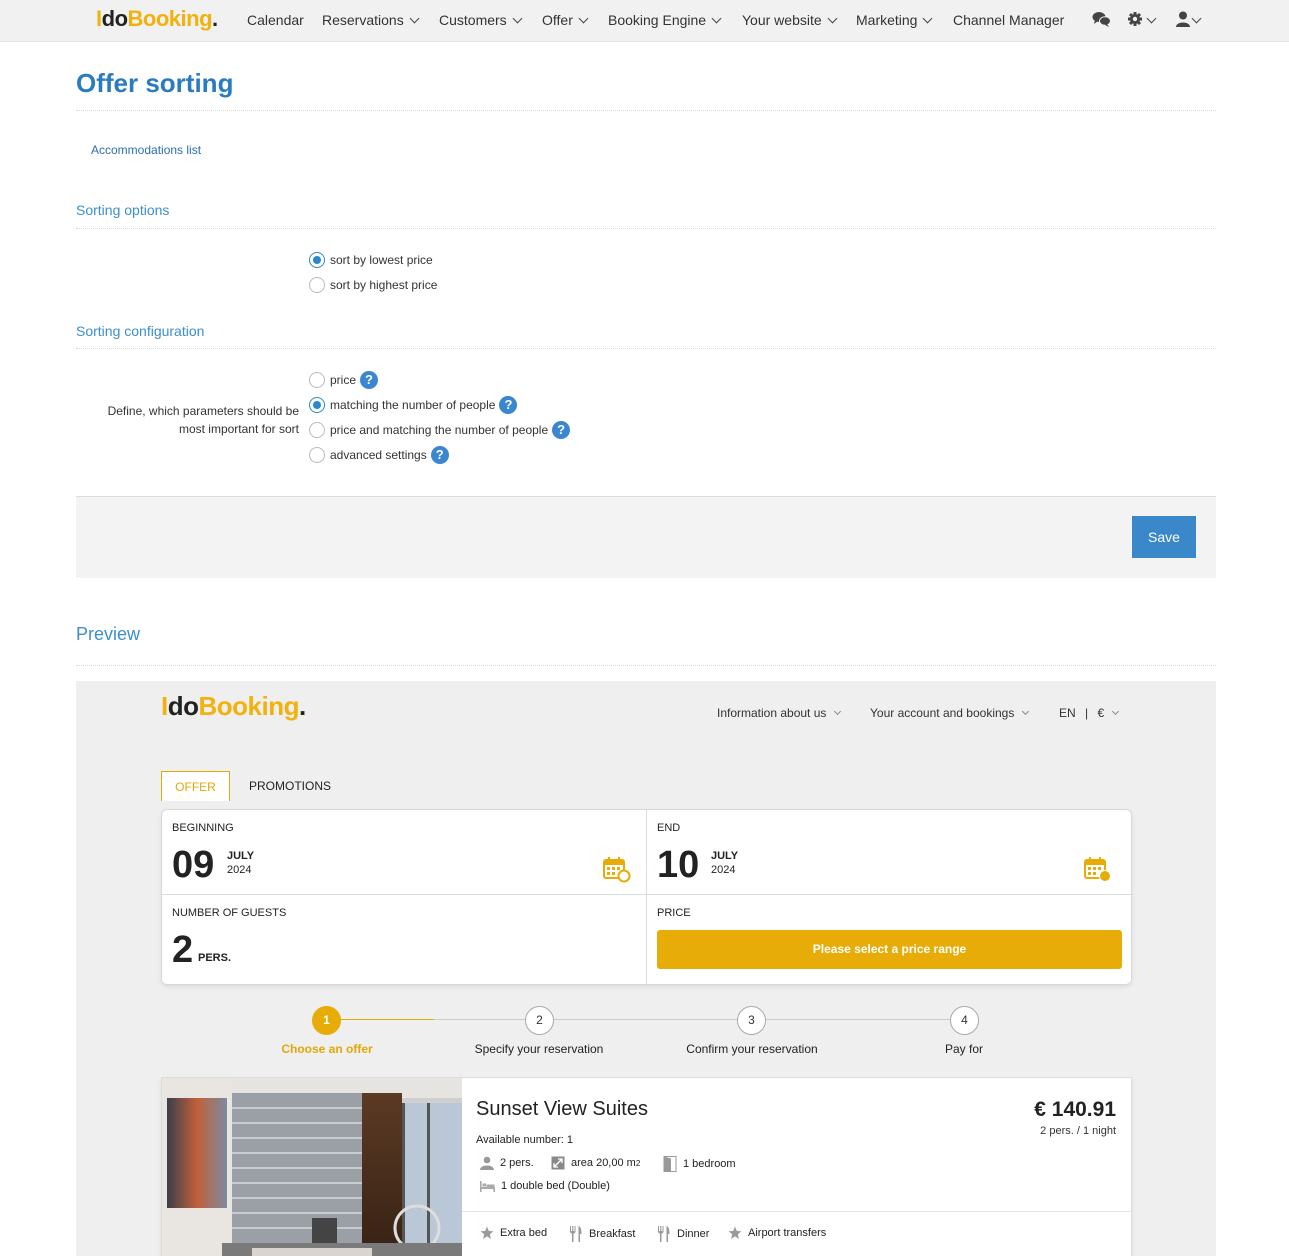  What do you see at coordinates (487, 1232) in the screenshot?
I see `star-icon` at bounding box center [487, 1232].